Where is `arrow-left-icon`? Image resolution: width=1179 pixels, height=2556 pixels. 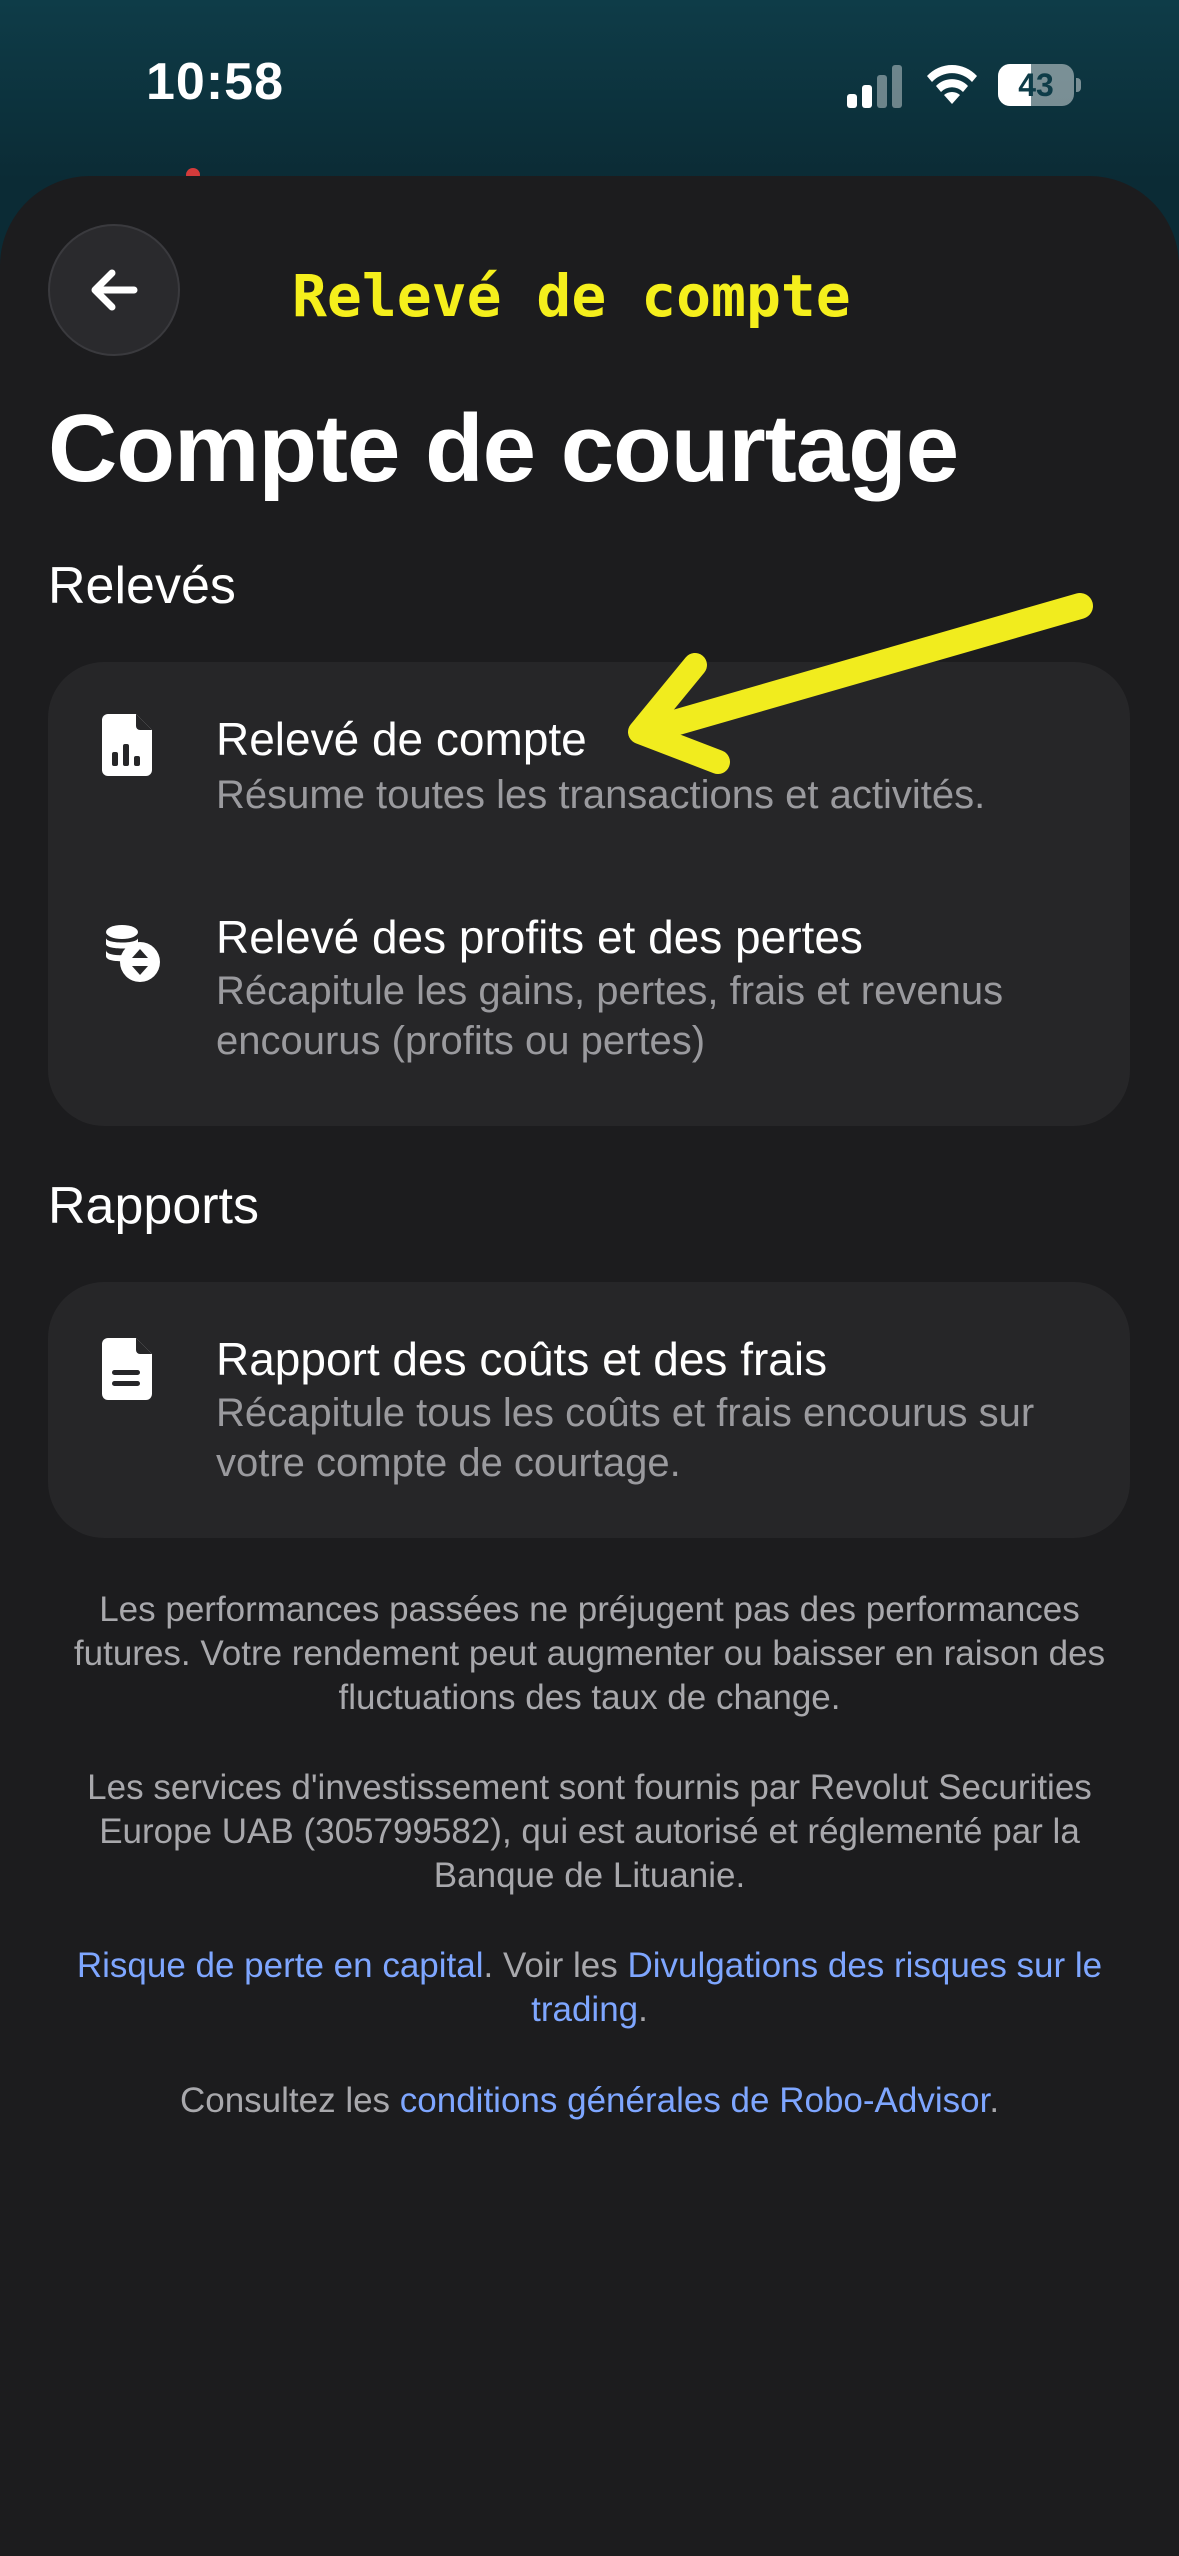
arrow-left-icon is located at coordinates (114, 290).